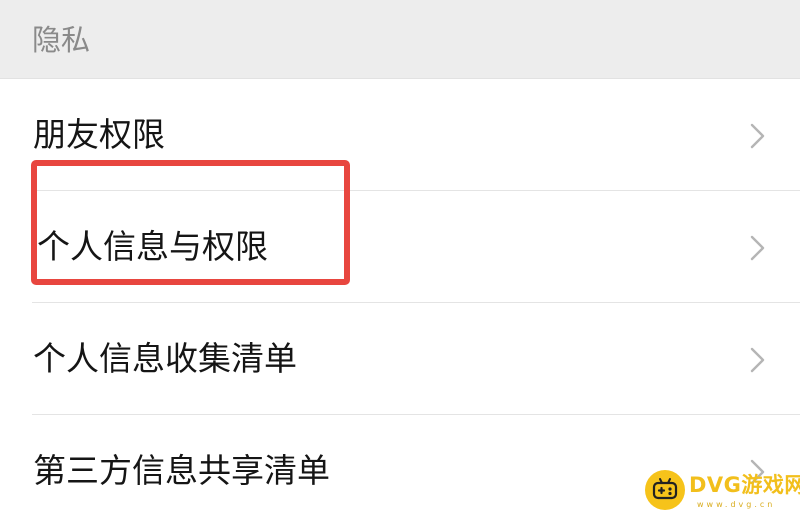 Image resolution: width=800 pixels, height=527 pixels. I want to click on annotation-highlight-box, so click(190, 222).